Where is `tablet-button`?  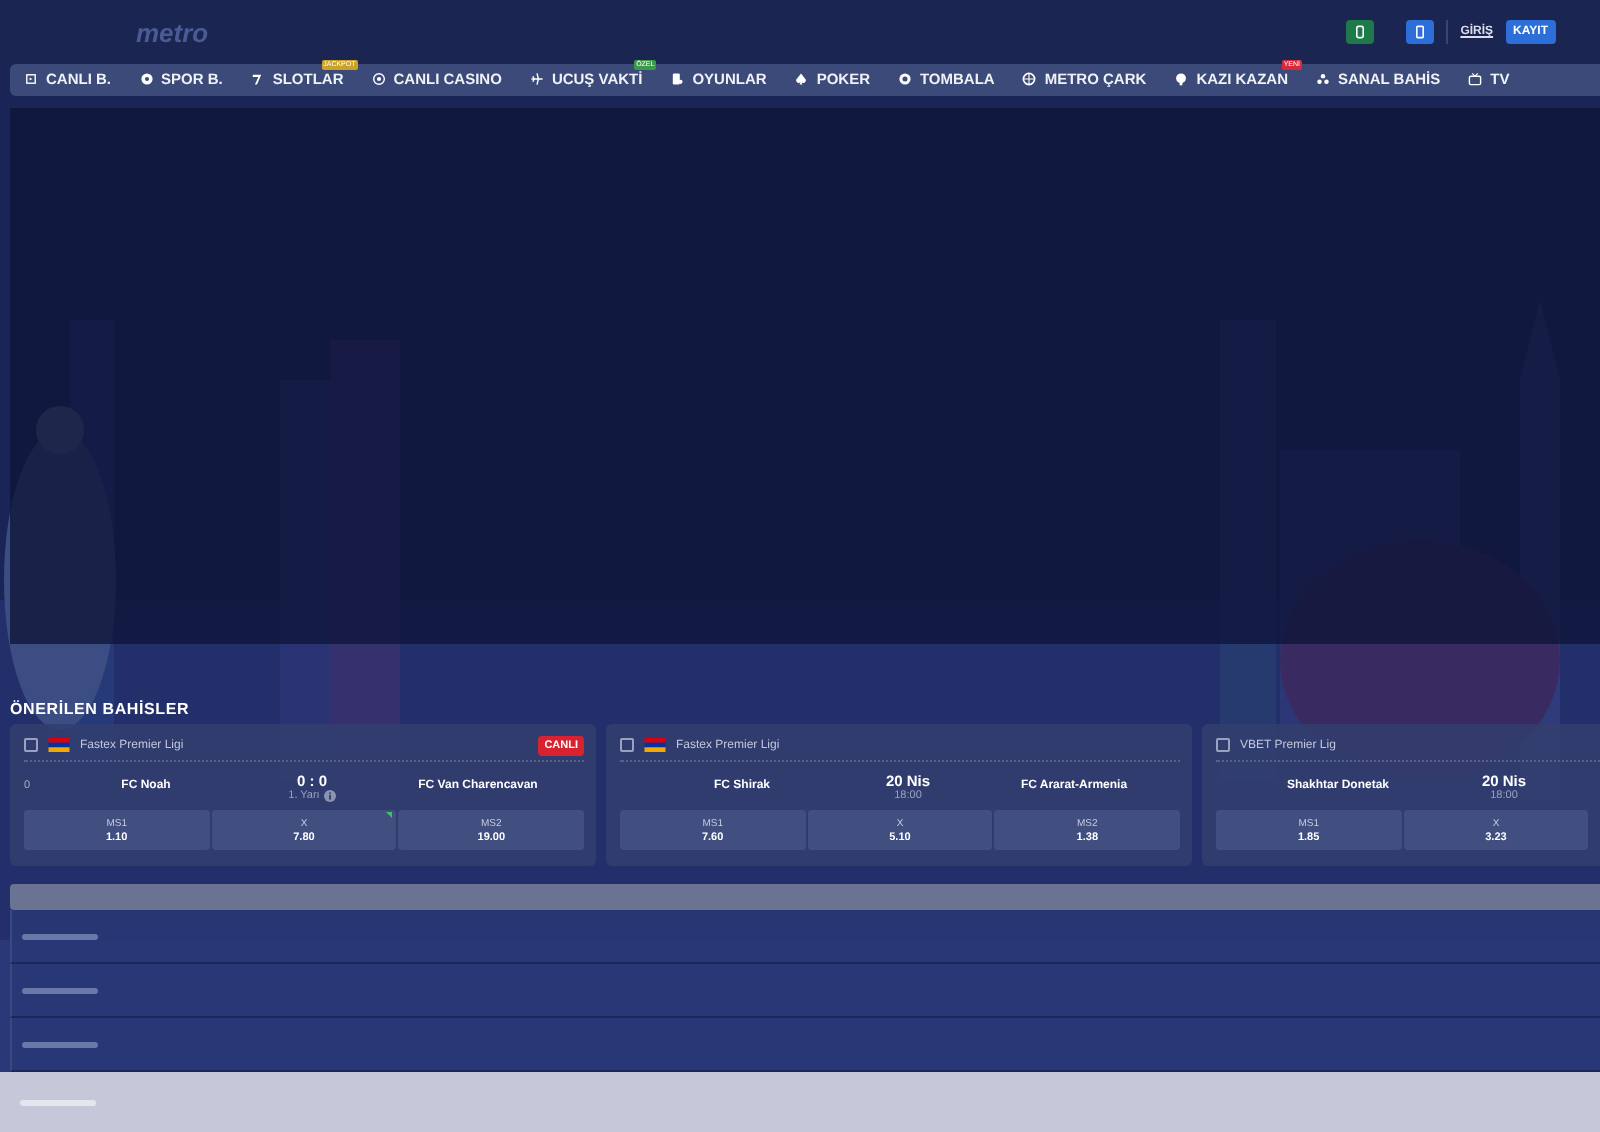
tablet-button is located at coordinates (1420, 32).